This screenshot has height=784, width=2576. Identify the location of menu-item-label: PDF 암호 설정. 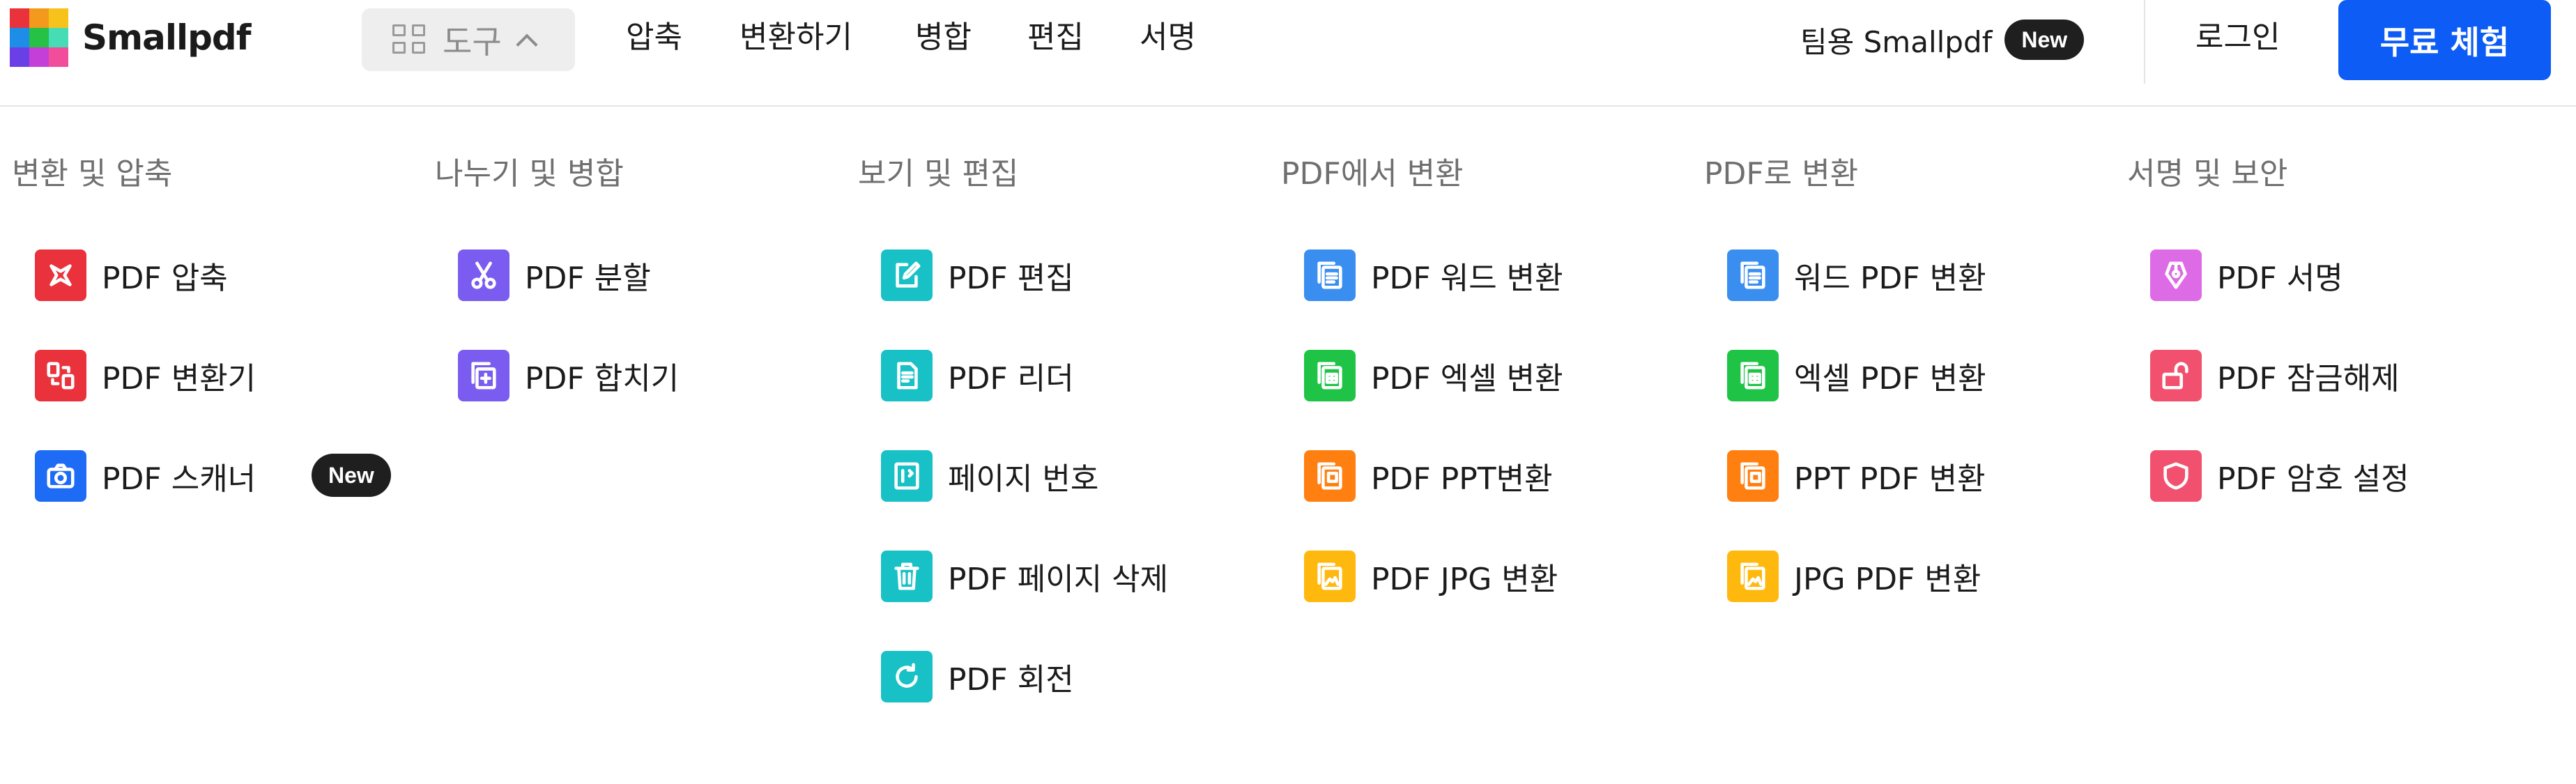
(2313, 479).